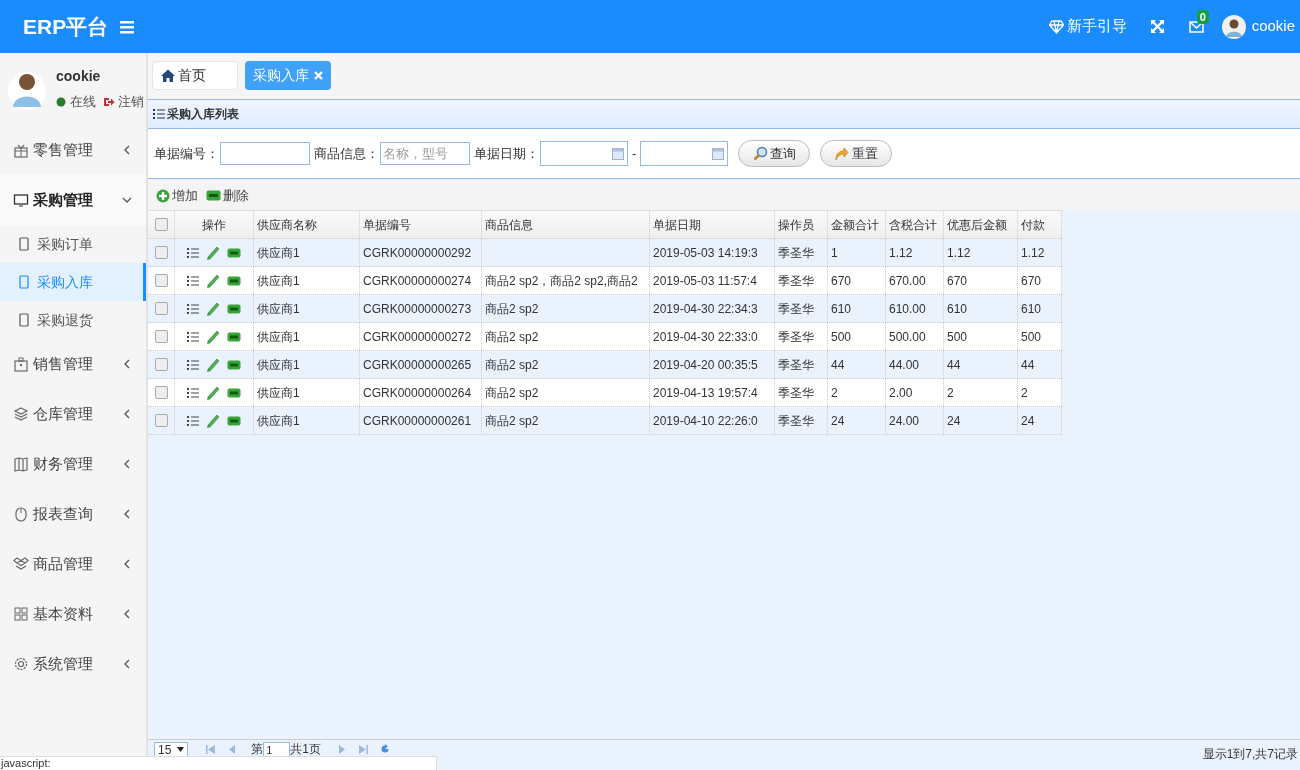 The width and height of the screenshot is (1300, 770). What do you see at coordinates (1157, 26) in the screenshot?
I see `fullscreen-icon` at bounding box center [1157, 26].